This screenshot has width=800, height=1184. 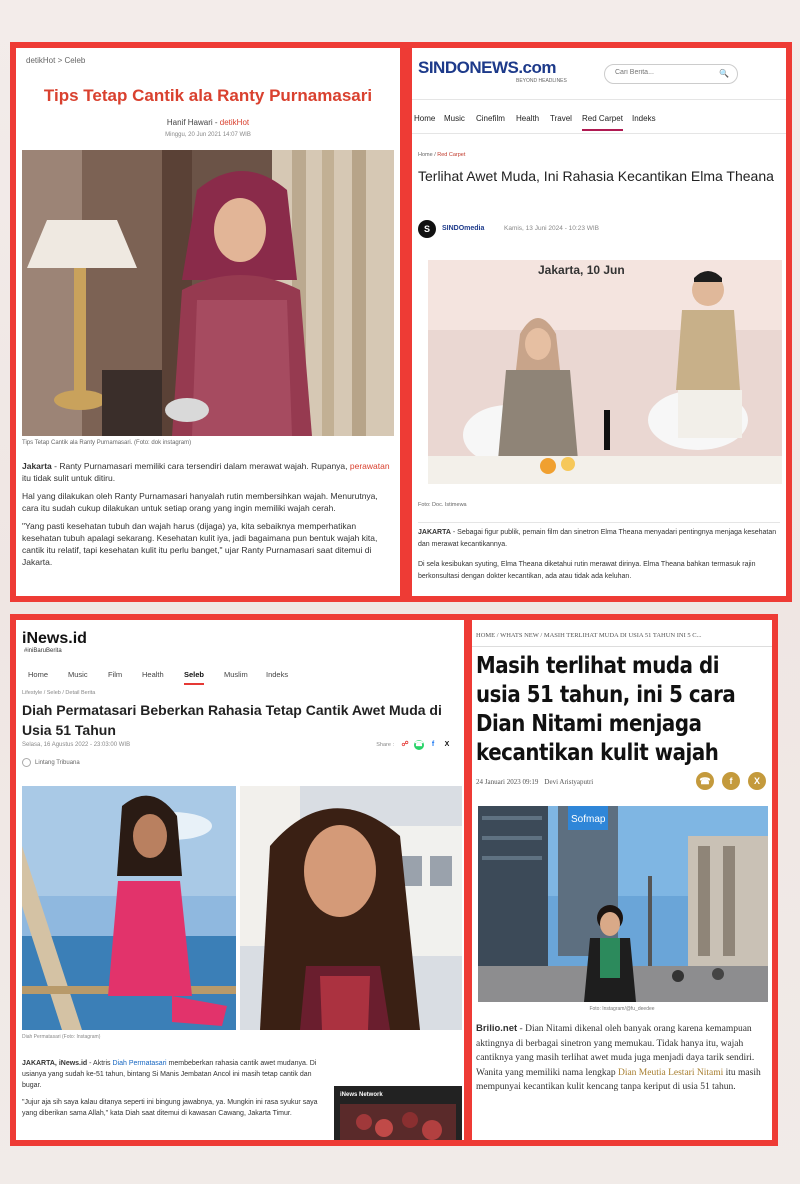 I want to click on article-date: 24 Januari 2023 09:19, so click(x=507, y=782).